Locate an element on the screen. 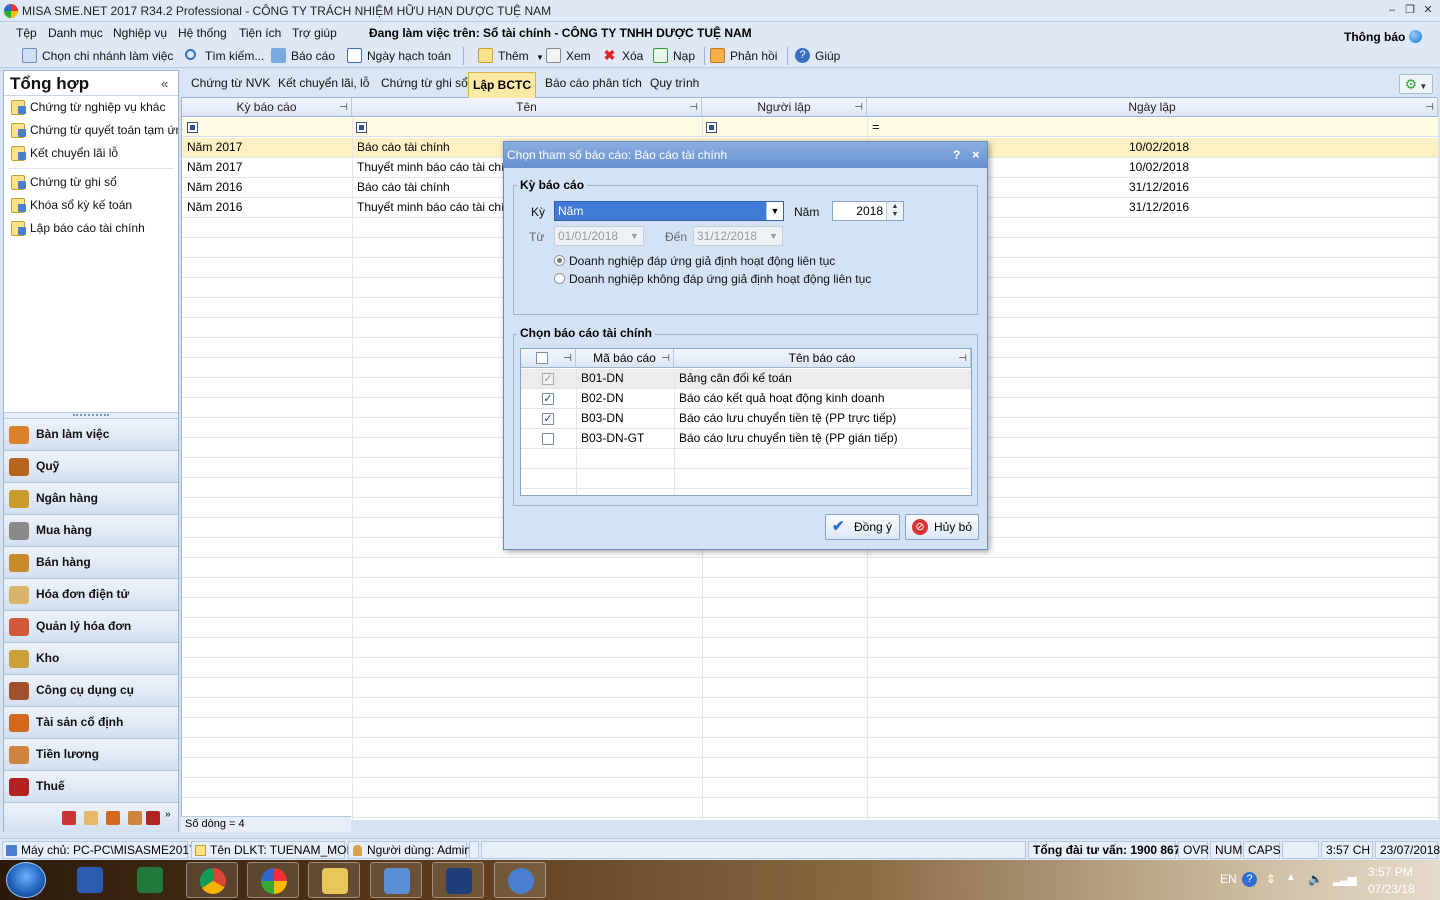 The image size is (1440, 900). invoice-icon is located at coordinates (69, 818).